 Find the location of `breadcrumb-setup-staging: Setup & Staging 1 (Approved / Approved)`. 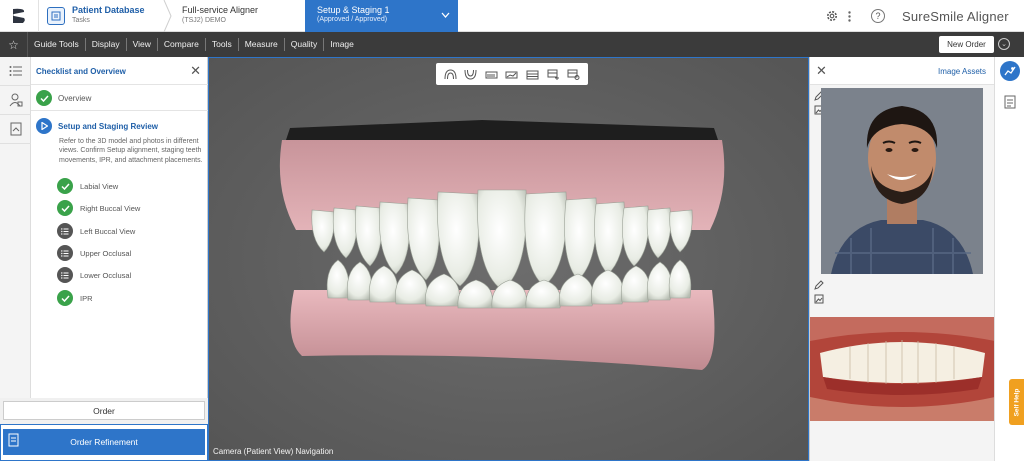

breadcrumb-setup-staging: Setup & Staging 1 (Approved / Approved) is located at coordinates (381, 16).